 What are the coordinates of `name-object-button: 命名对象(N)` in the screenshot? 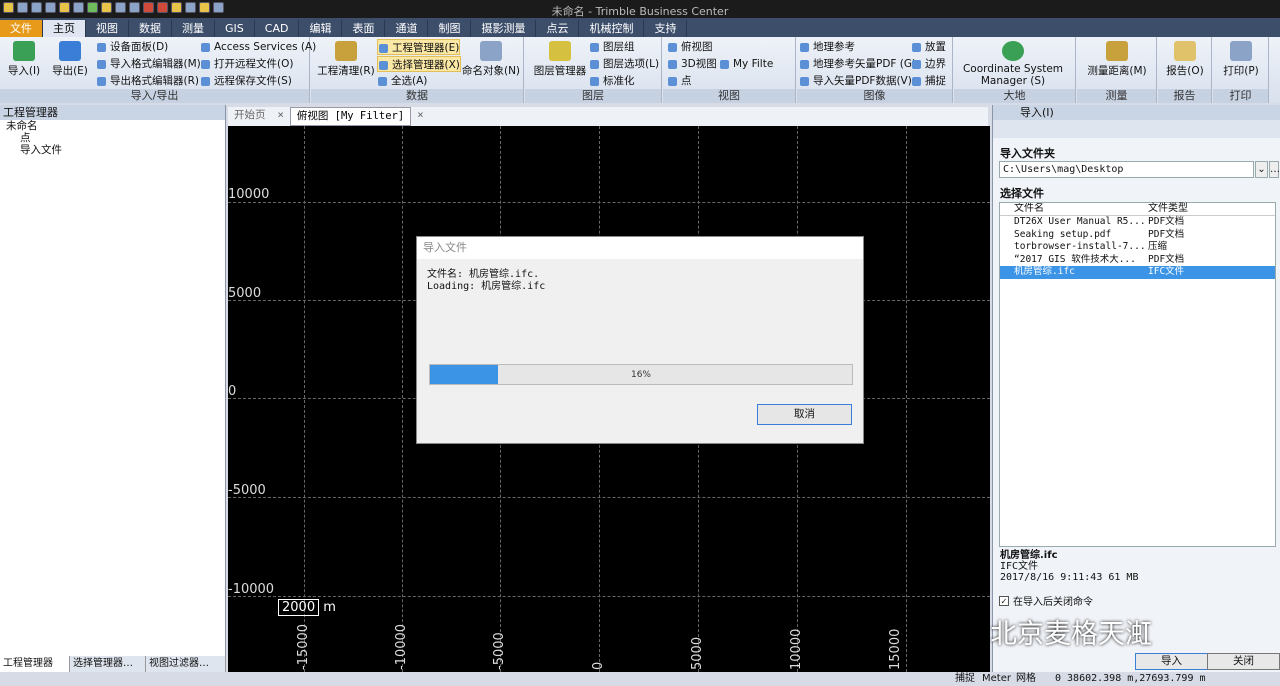 It's located at (491, 58).